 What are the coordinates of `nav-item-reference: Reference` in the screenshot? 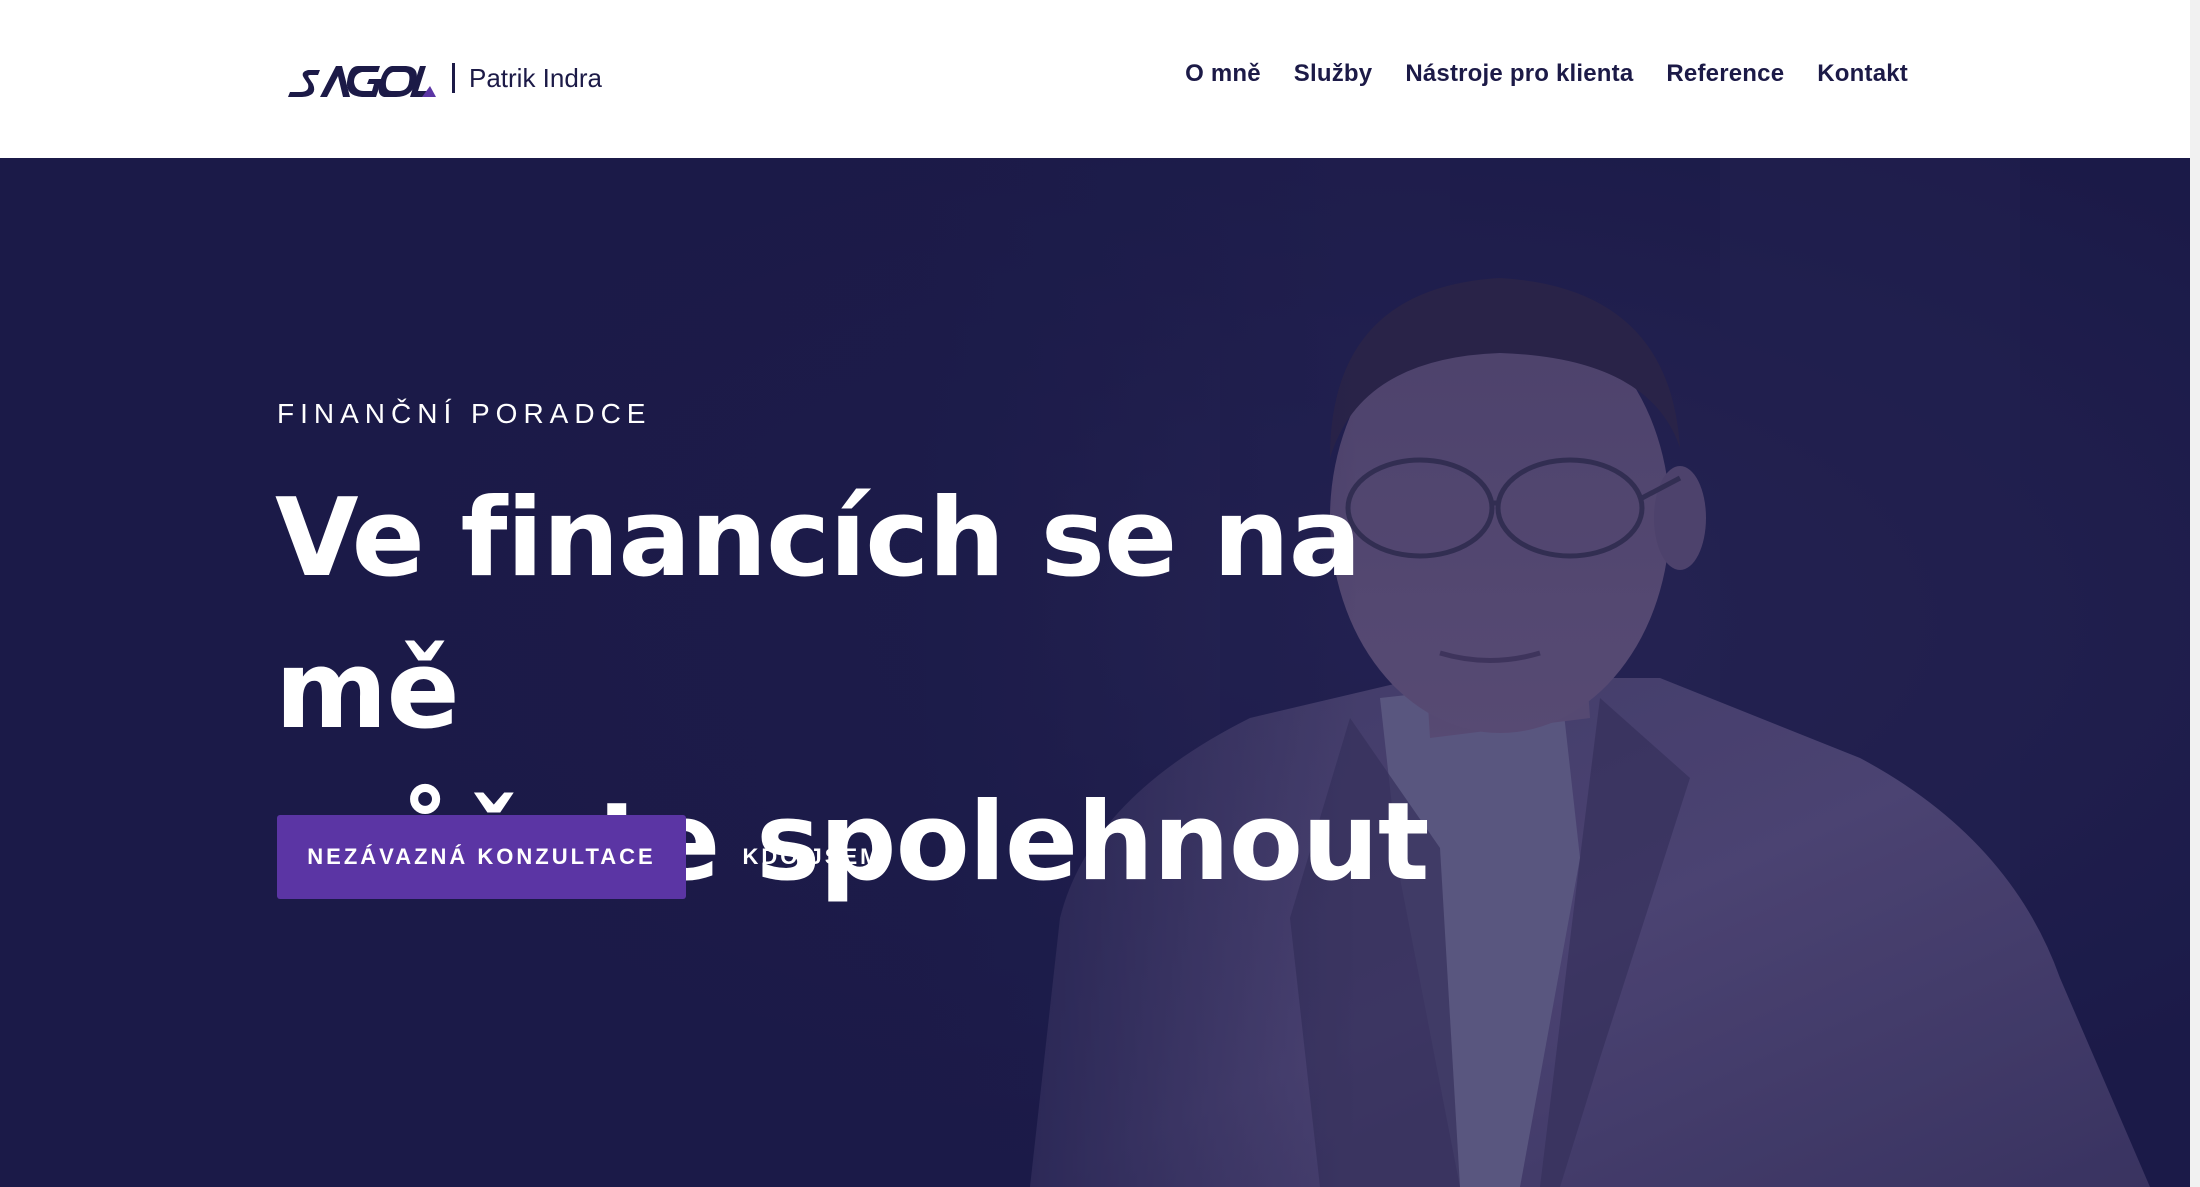 It's located at (1725, 74).